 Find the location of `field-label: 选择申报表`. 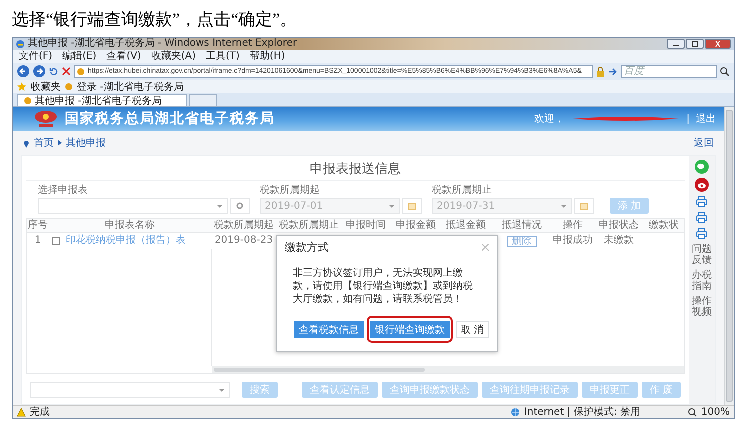

field-label: 选择申报表 is located at coordinates (63, 190).